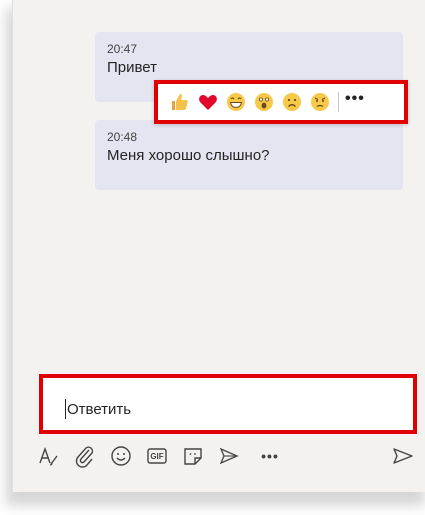 The width and height of the screenshot is (425, 515). Describe the element at coordinates (132, 67) in the screenshot. I see `message-text: Привет` at that location.